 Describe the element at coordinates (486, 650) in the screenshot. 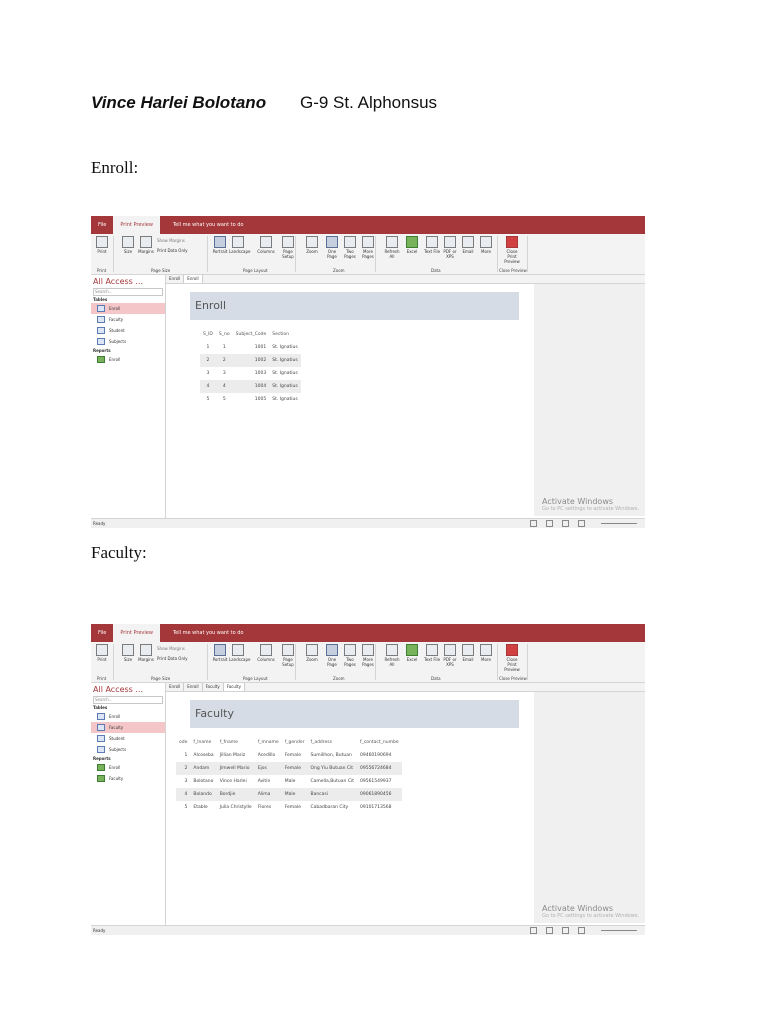

I see `more-icon` at that location.